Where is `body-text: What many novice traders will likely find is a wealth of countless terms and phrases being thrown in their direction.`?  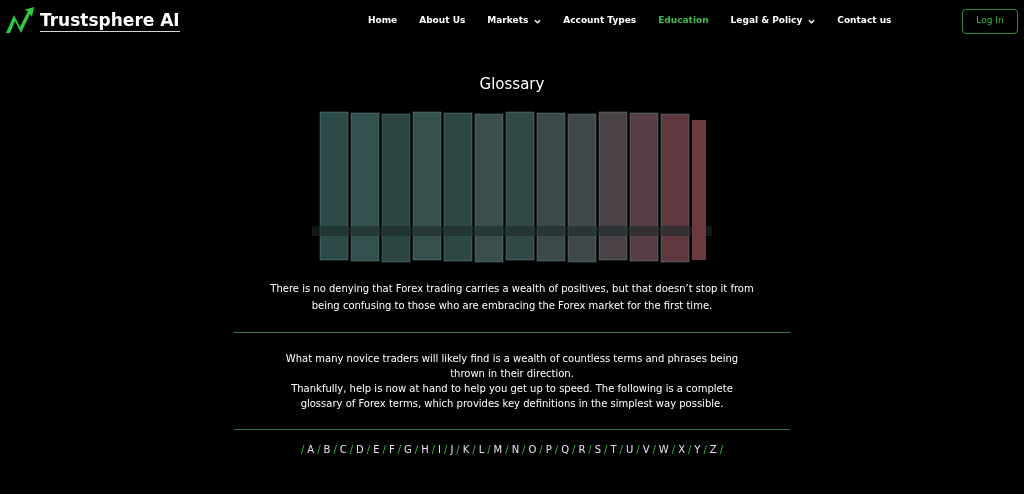
body-text: What many novice traders will likely find is a wealth of countless terms and phrases being thrown in their direction. is located at coordinates (512, 366).